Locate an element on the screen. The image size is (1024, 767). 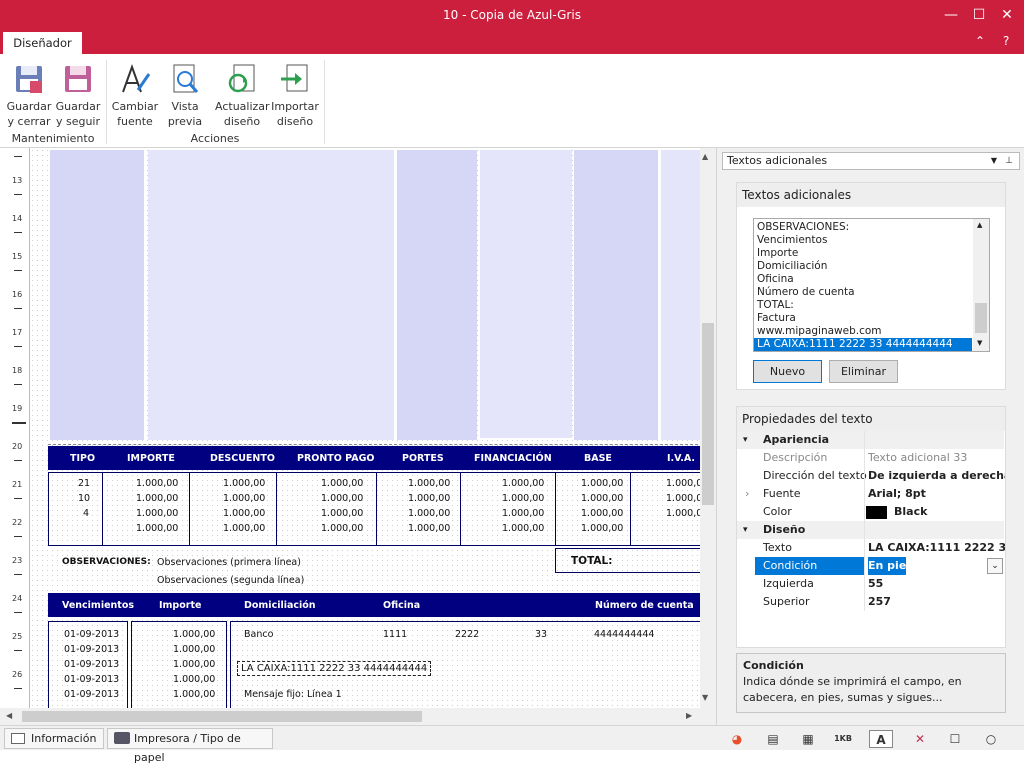
cuenta-field: 4444444444 is located at coordinates (624, 634).